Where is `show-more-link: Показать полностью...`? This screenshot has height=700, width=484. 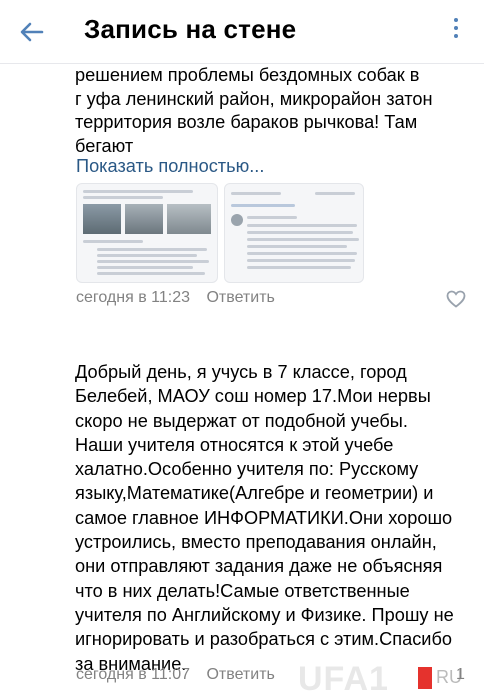 show-more-link: Показать полностью... is located at coordinates (170, 166).